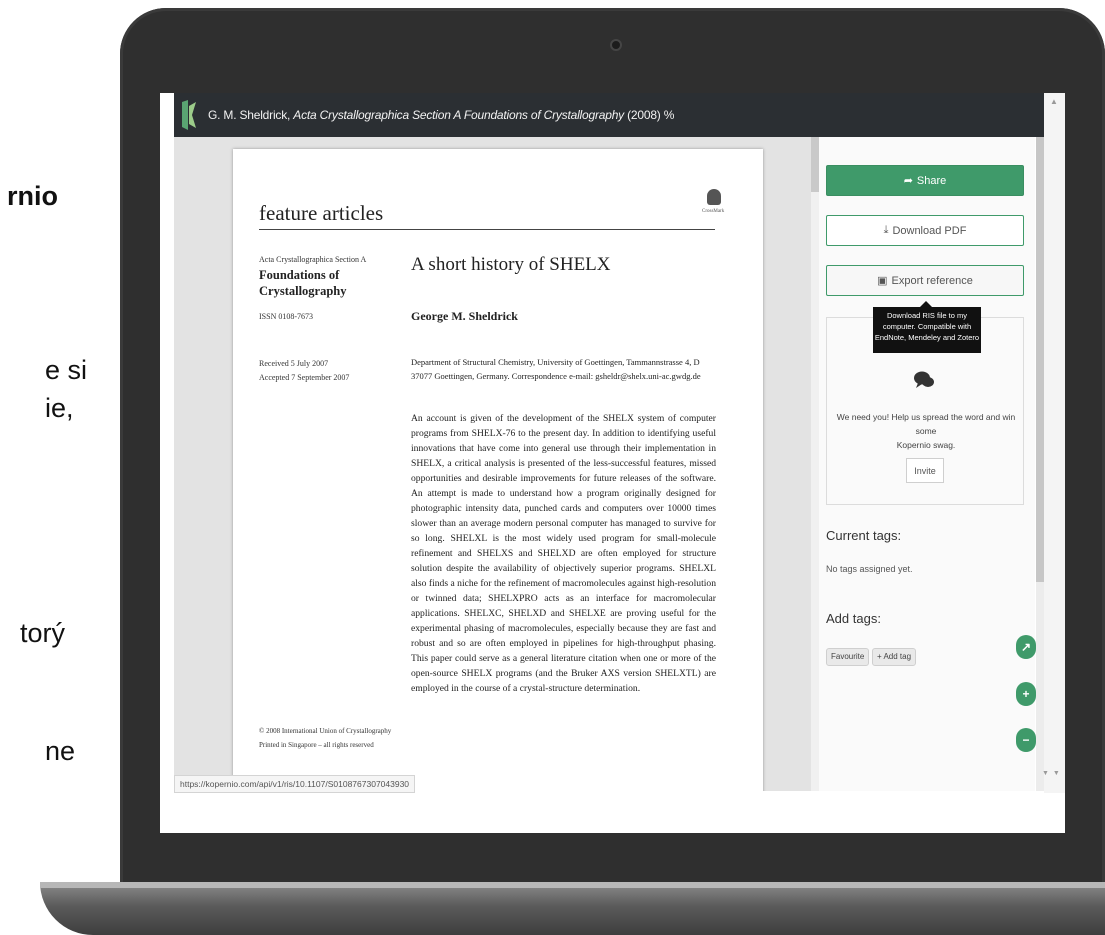 The width and height of the screenshot is (1105, 935). Describe the element at coordinates (668, 115) in the screenshot. I see `link-icon: %` at that location.